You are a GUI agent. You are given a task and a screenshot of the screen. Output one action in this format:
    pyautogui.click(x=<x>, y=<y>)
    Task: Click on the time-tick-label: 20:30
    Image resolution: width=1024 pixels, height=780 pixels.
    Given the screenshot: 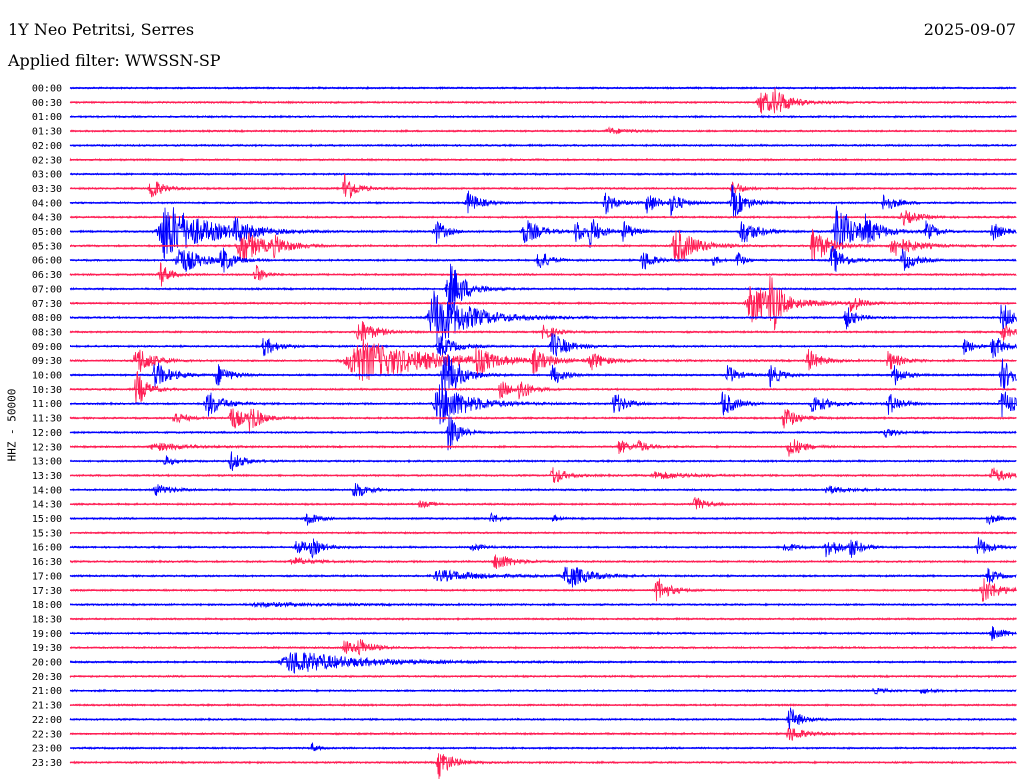 What is the action you would take?
    pyautogui.click(x=47, y=677)
    